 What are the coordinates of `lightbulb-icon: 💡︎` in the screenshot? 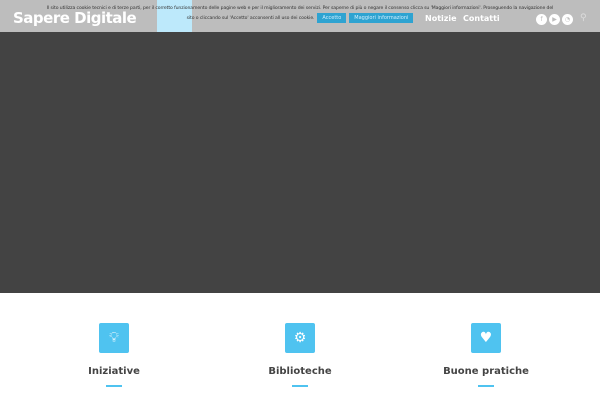 It's located at (114, 338).